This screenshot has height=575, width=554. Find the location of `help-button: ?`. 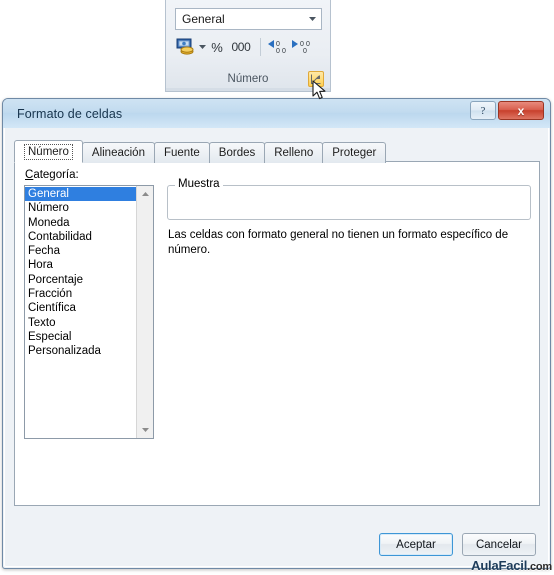

help-button: ? is located at coordinates (483, 110).